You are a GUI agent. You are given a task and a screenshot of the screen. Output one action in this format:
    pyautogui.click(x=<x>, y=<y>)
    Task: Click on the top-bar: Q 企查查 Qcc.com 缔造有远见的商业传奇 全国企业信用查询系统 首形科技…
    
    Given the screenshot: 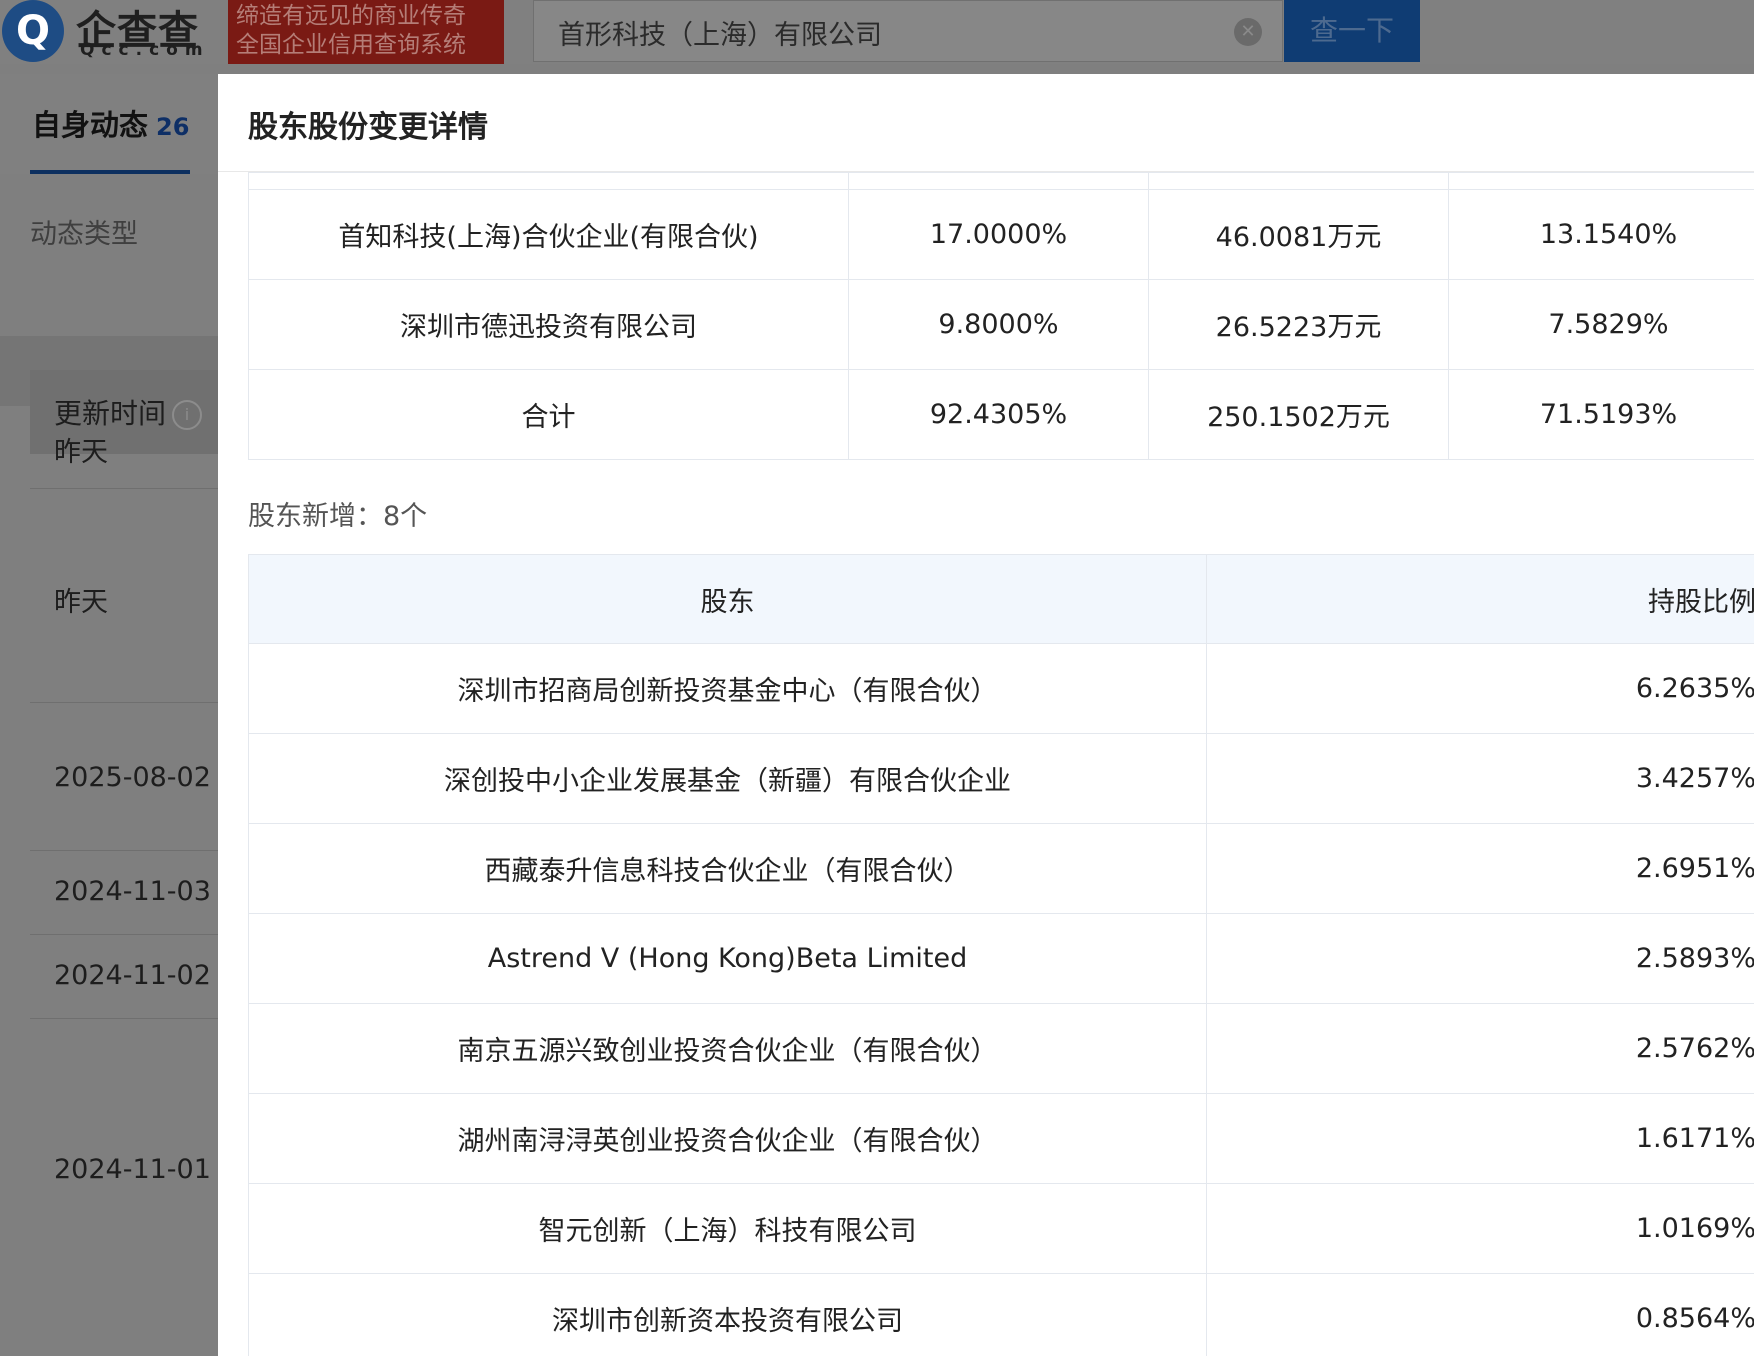 What is the action you would take?
    pyautogui.click(x=877, y=32)
    